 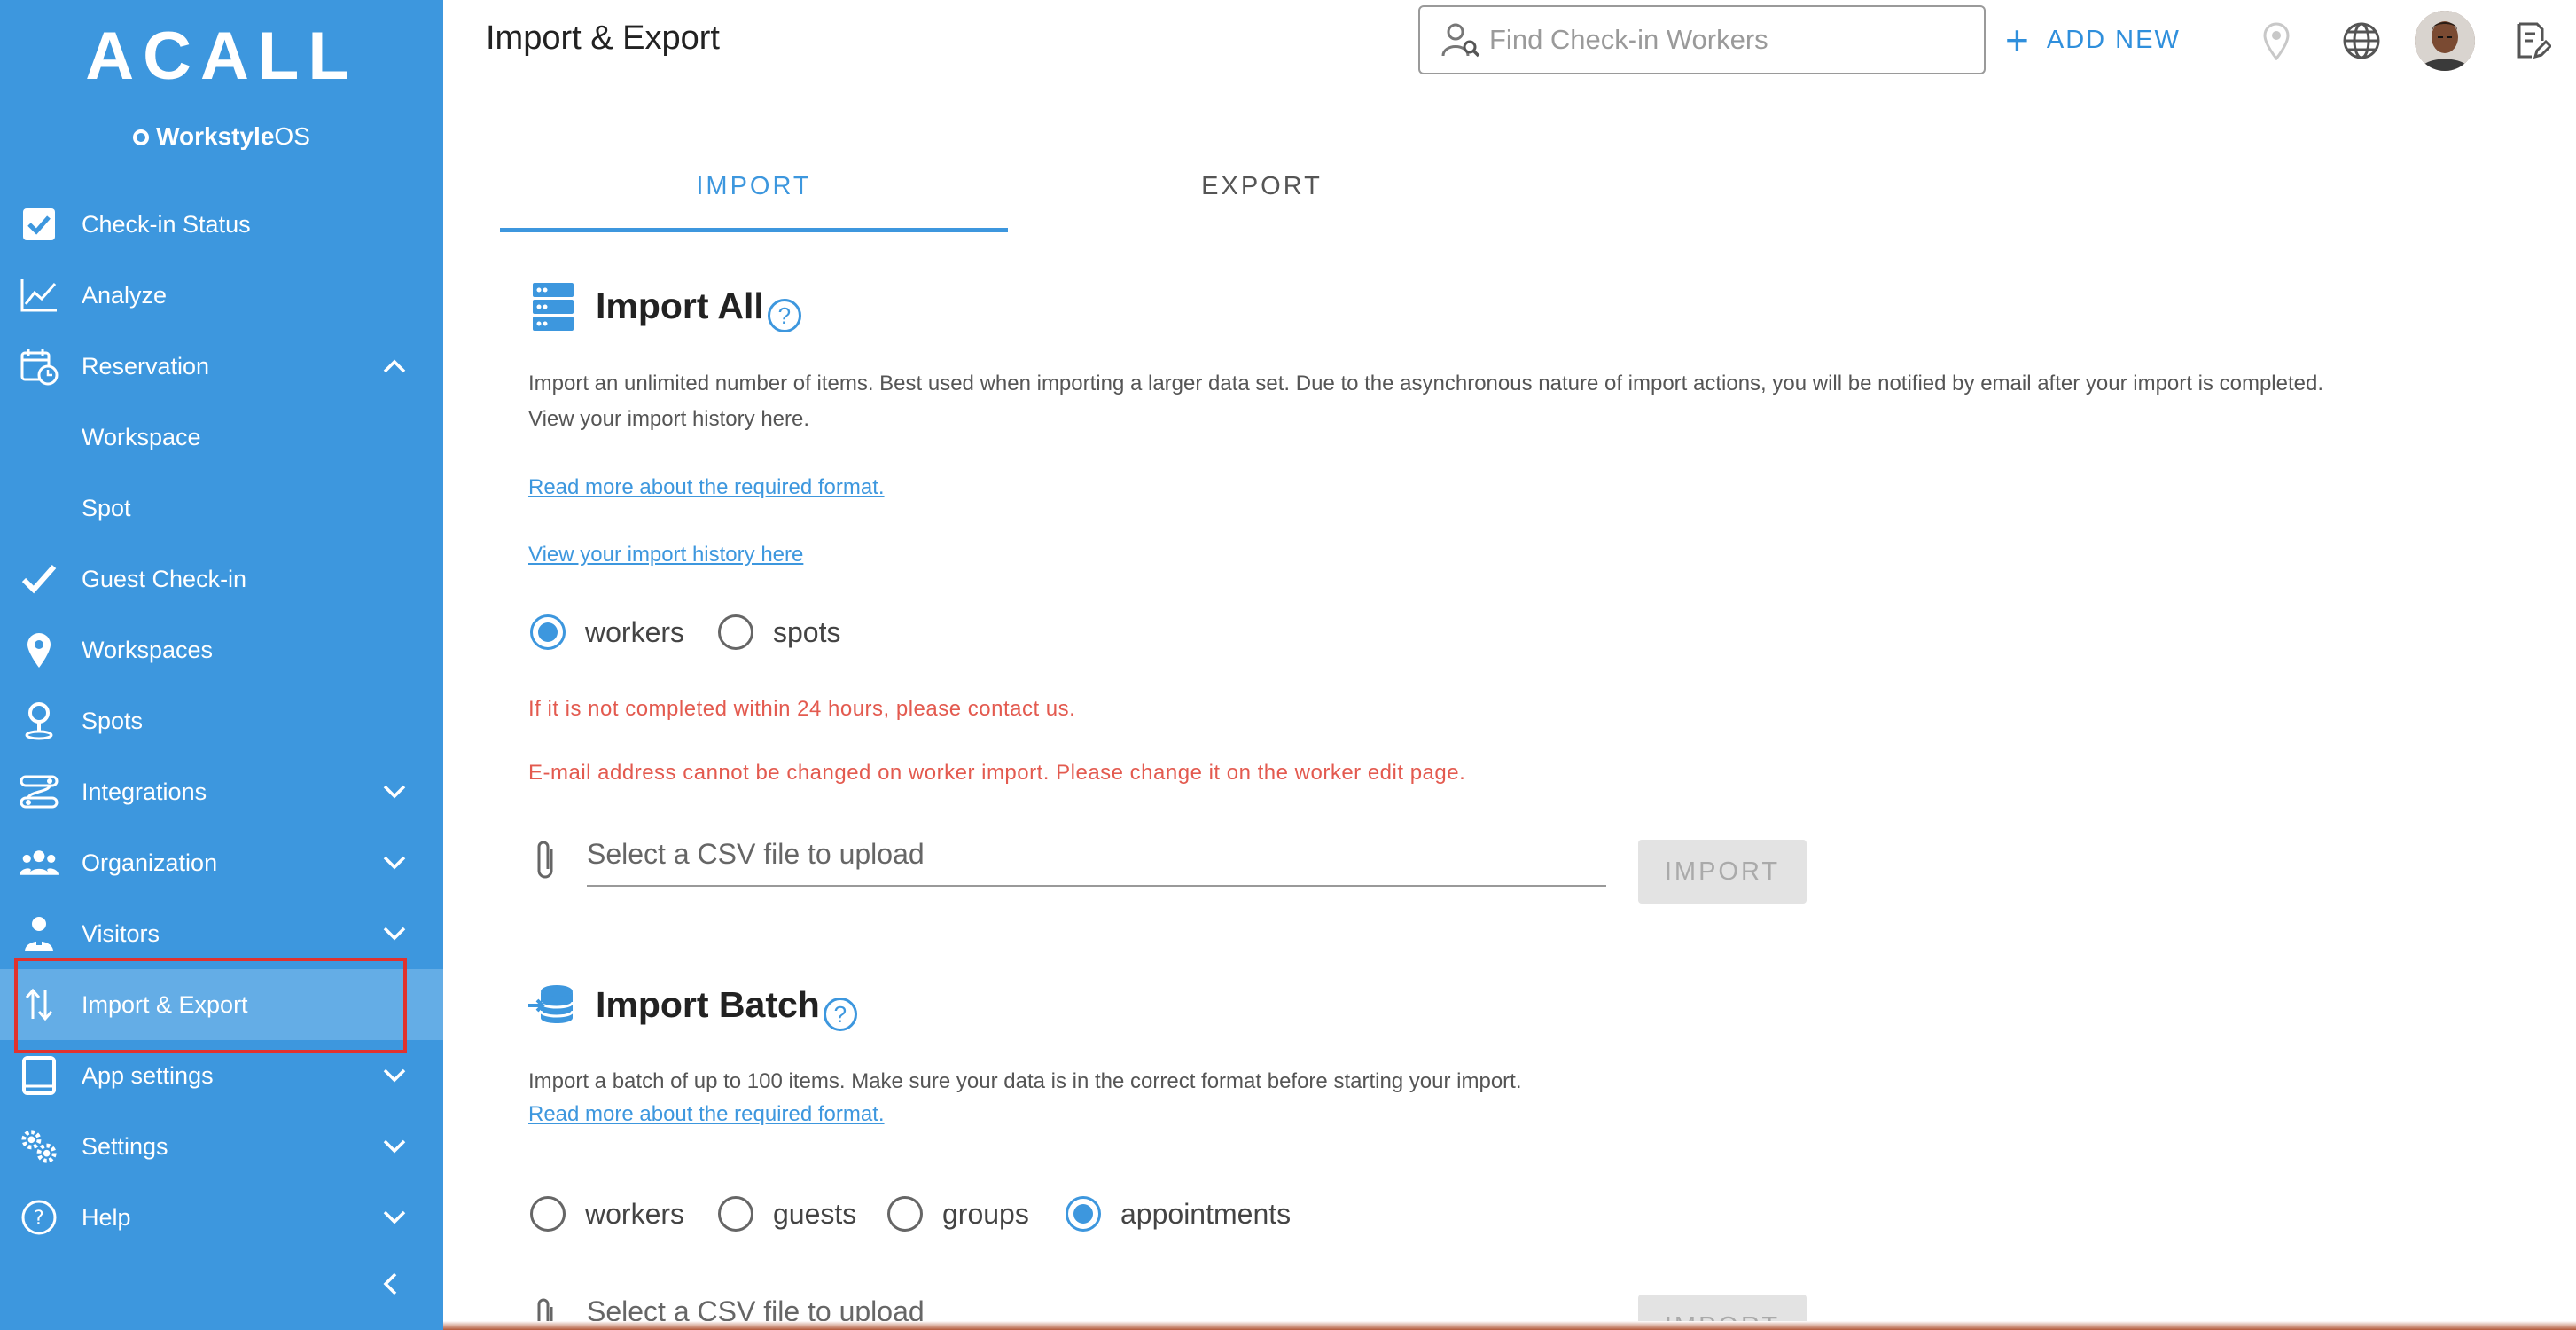 What do you see at coordinates (985, 1213) in the screenshot?
I see `radio-label: groups` at bounding box center [985, 1213].